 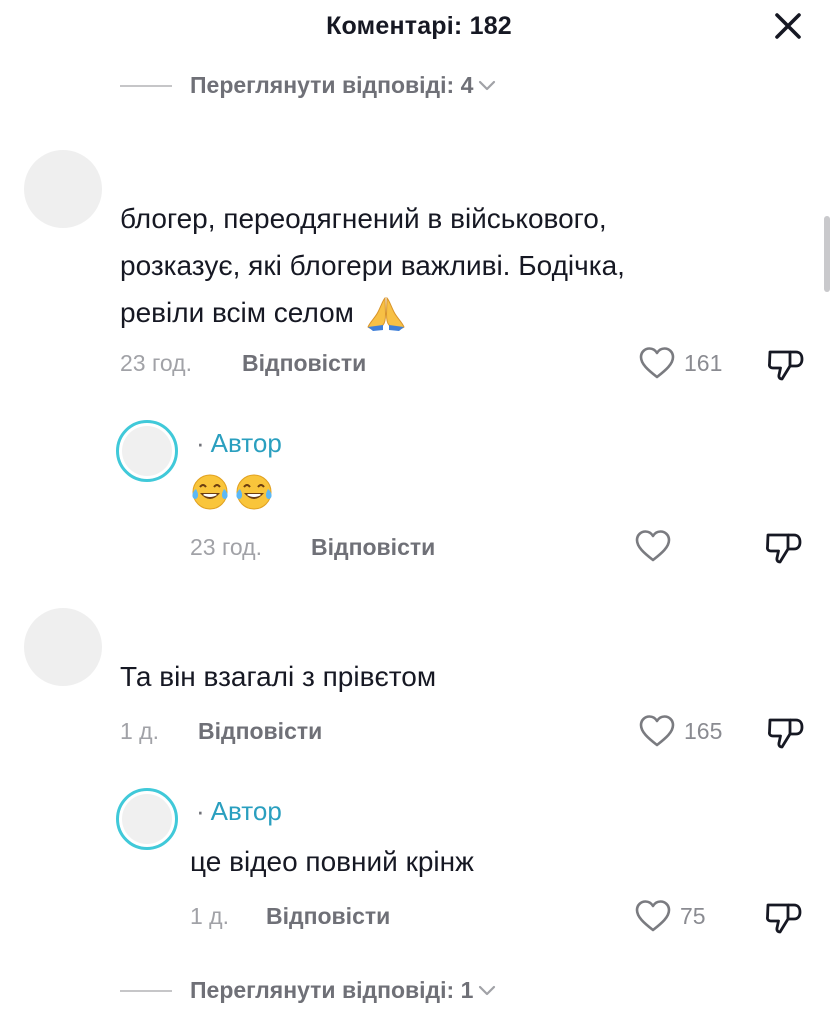 I want to click on like-count: 165, so click(x=703, y=730).